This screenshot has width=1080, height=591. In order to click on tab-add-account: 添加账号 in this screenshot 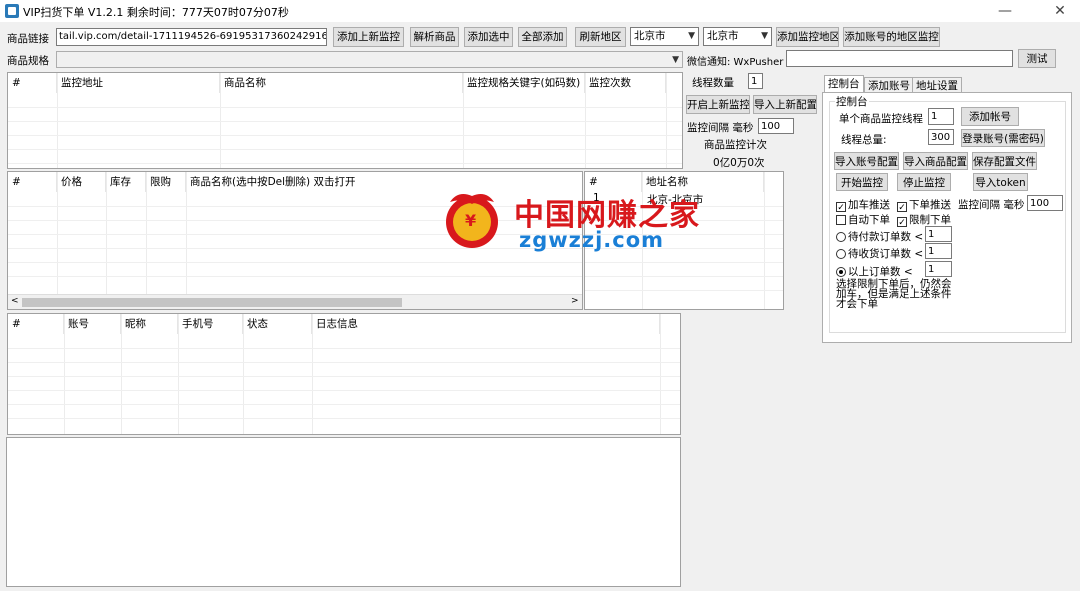, I will do `click(889, 85)`.